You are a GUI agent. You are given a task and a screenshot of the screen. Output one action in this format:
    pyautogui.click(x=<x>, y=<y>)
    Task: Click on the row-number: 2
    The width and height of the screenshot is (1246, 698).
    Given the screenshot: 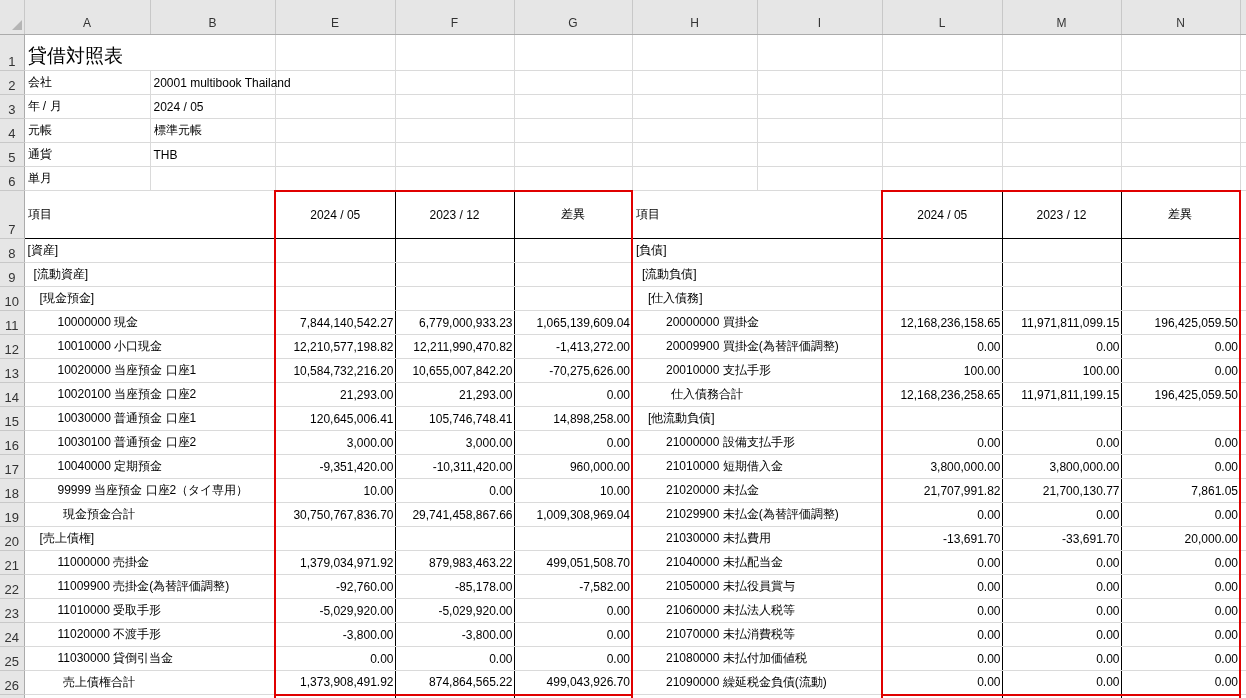 What is the action you would take?
    pyautogui.click(x=12, y=82)
    